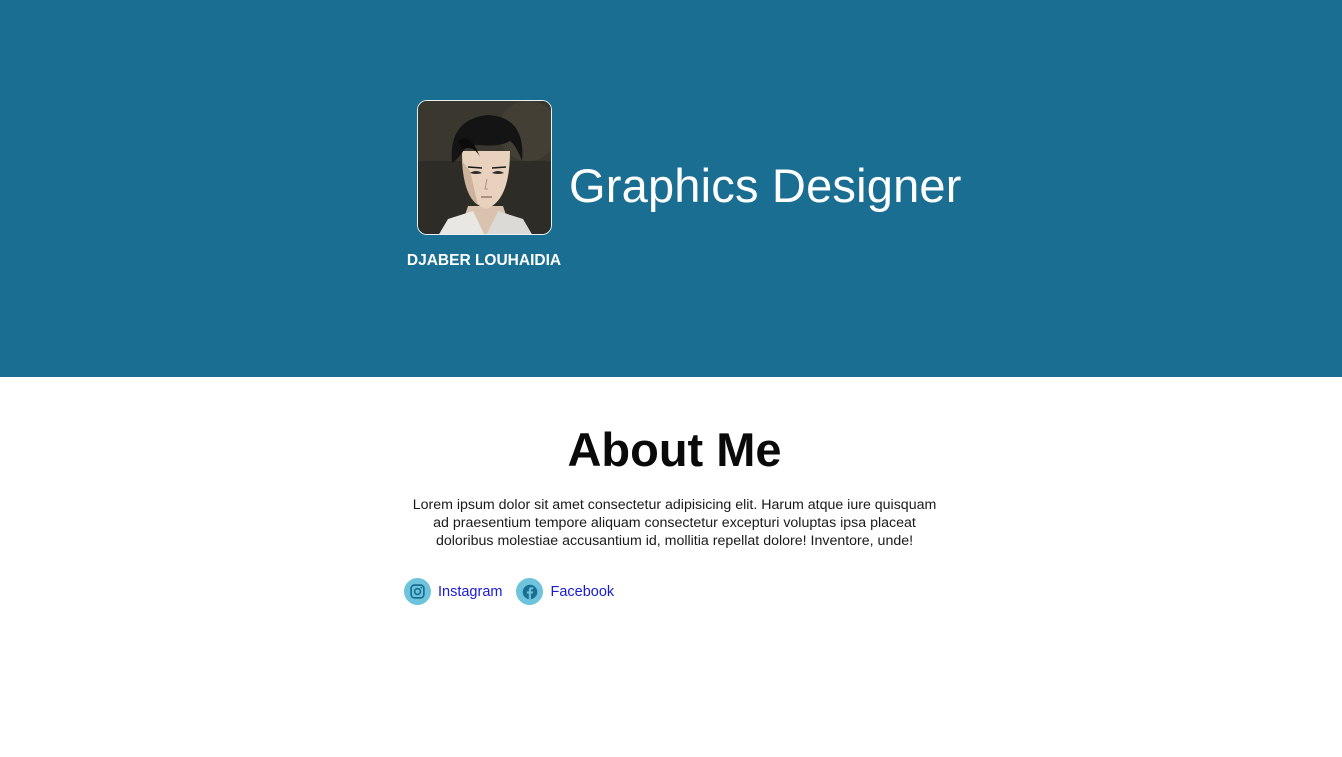 This screenshot has width=1342, height=757. Describe the element at coordinates (484, 260) in the screenshot. I see `profile-name: DJABER LOUHAIDIA` at that location.